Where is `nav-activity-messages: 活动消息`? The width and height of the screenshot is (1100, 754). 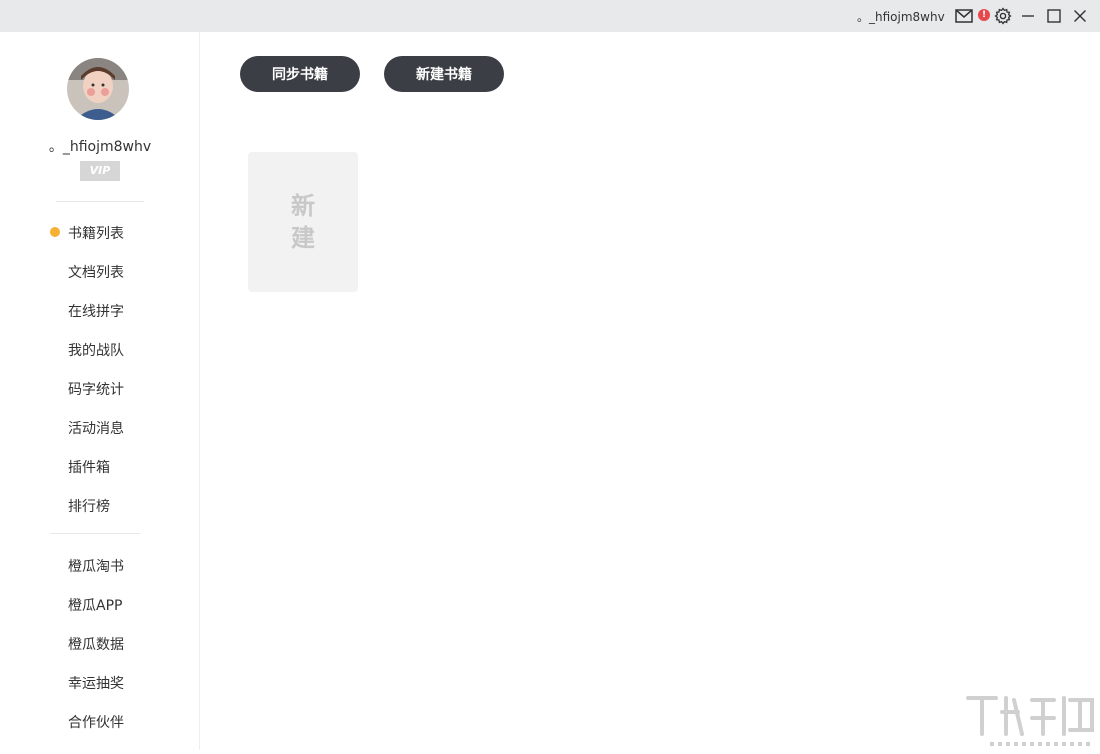
nav-activity-messages: 活动消息 is located at coordinates (96, 428).